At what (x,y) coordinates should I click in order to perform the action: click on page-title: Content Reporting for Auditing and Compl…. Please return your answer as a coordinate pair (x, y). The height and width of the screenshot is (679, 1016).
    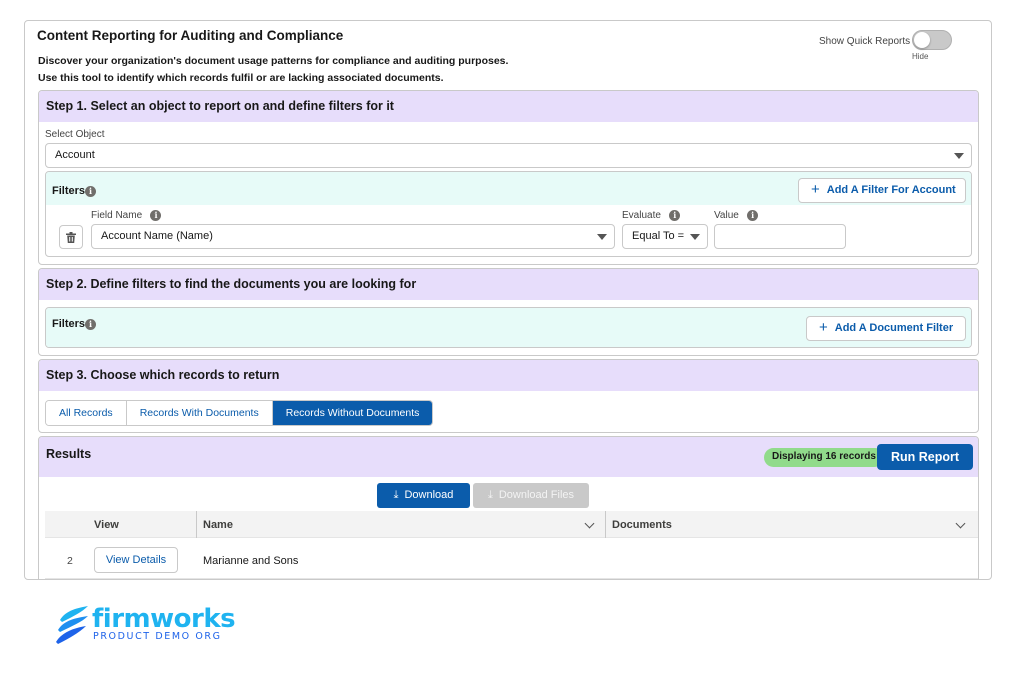
    Looking at the image, I should click on (190, 35).